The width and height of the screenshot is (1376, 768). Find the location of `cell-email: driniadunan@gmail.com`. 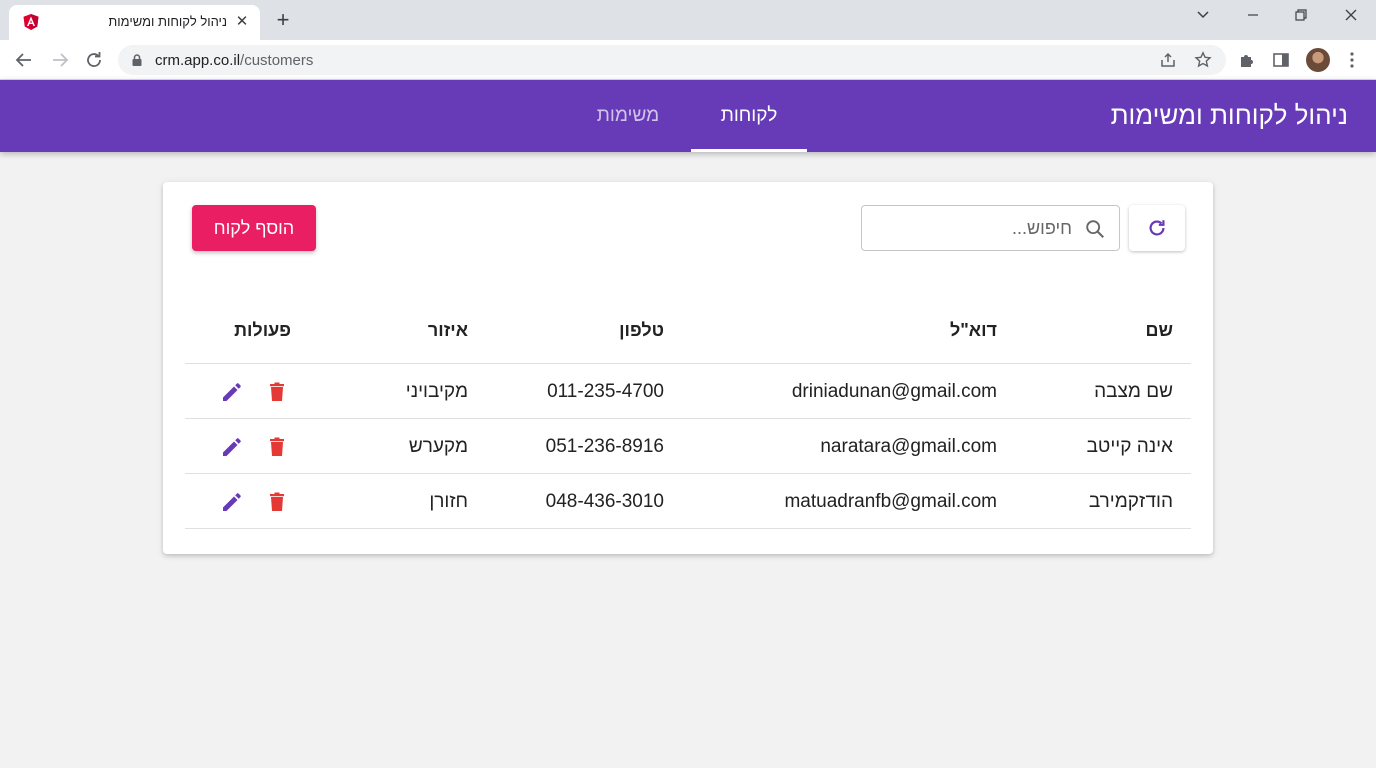

cell-email: driniadunan@gmail.com is located at coordinates (894, 391).